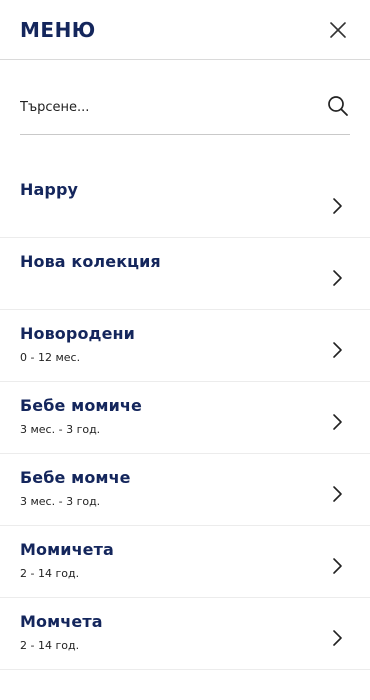  Describe the element at coordinates (75, 477) in the screenshot. I see `menu-item-label: Бебе момче` at that location.